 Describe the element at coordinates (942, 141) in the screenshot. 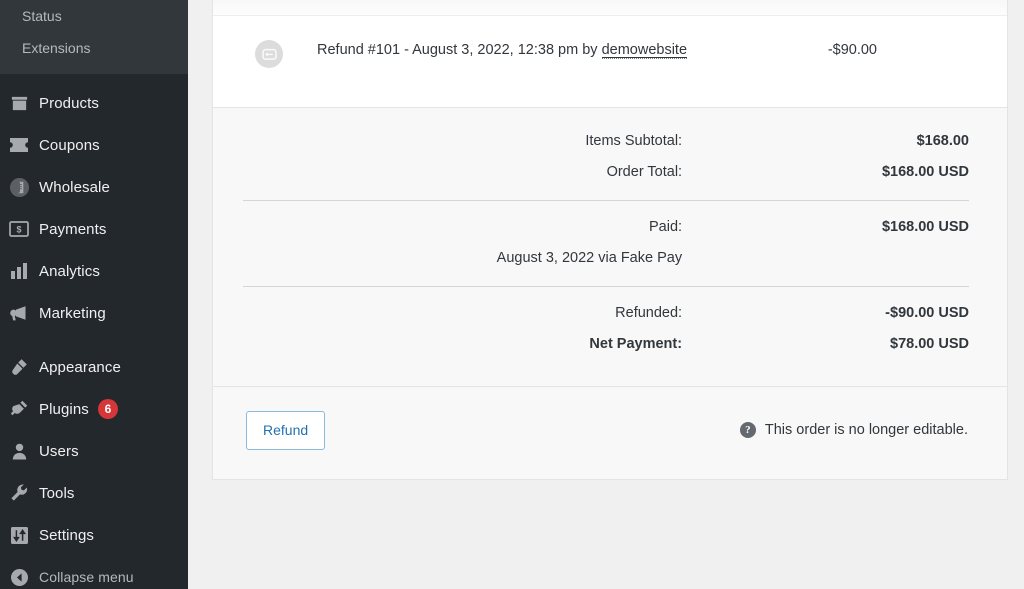

I see `items-subtotal-value: $168.00` at that location.